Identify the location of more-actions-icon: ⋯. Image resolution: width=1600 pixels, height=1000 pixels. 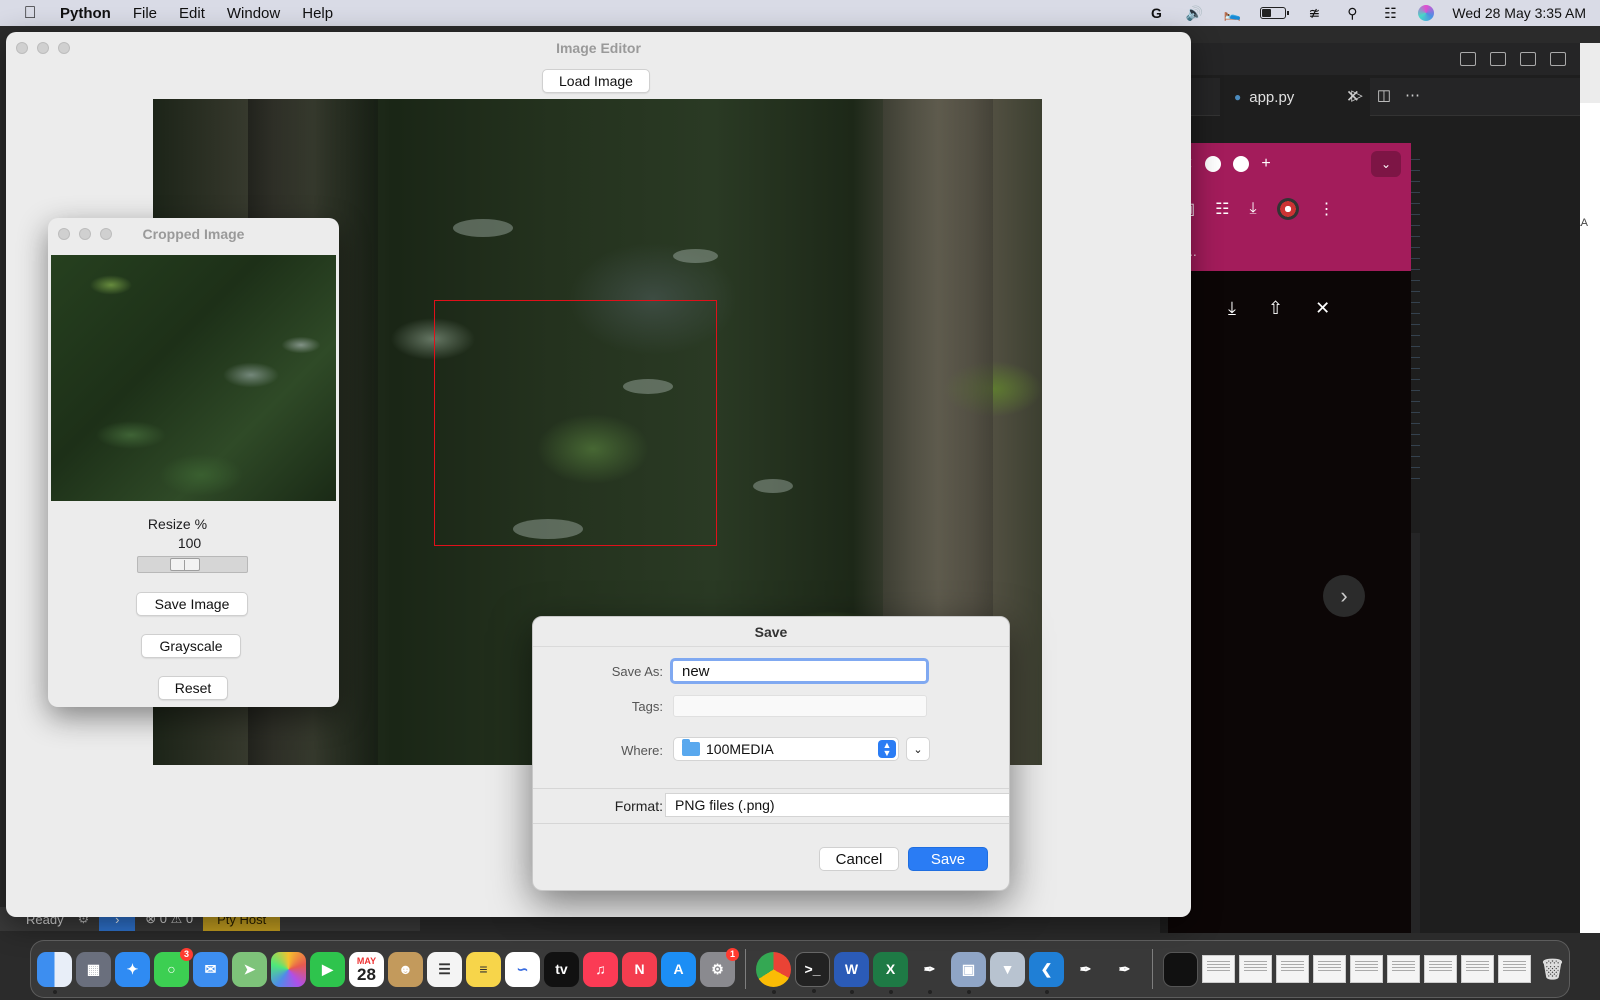
(1412, 95).